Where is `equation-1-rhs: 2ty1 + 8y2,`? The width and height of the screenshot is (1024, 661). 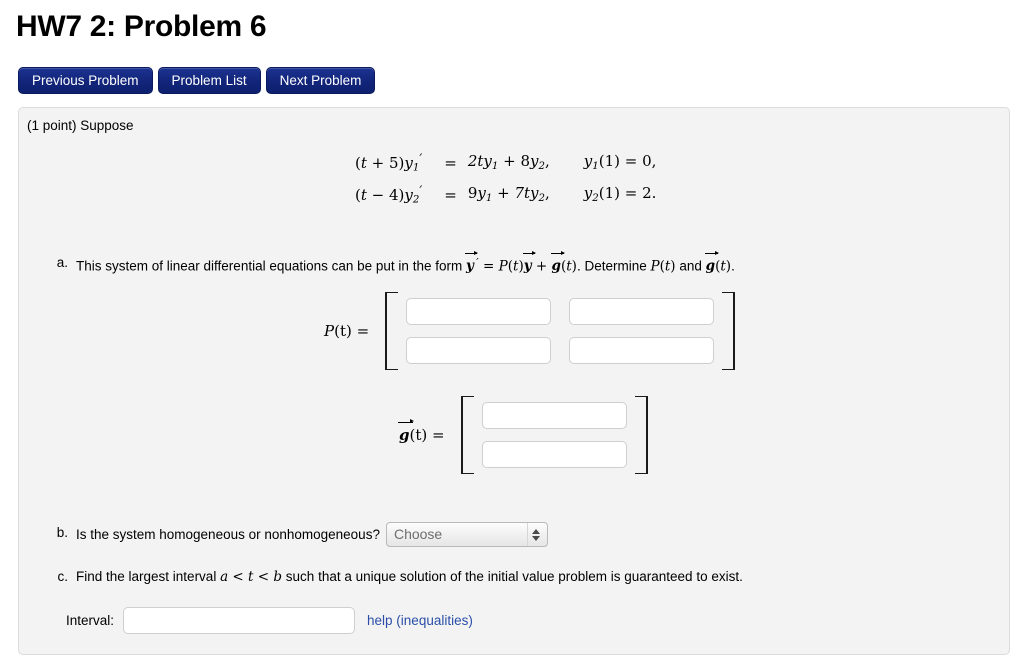 equation-1-rhs: 2ty1 + 8y2, is located at coordinates (508, 161).